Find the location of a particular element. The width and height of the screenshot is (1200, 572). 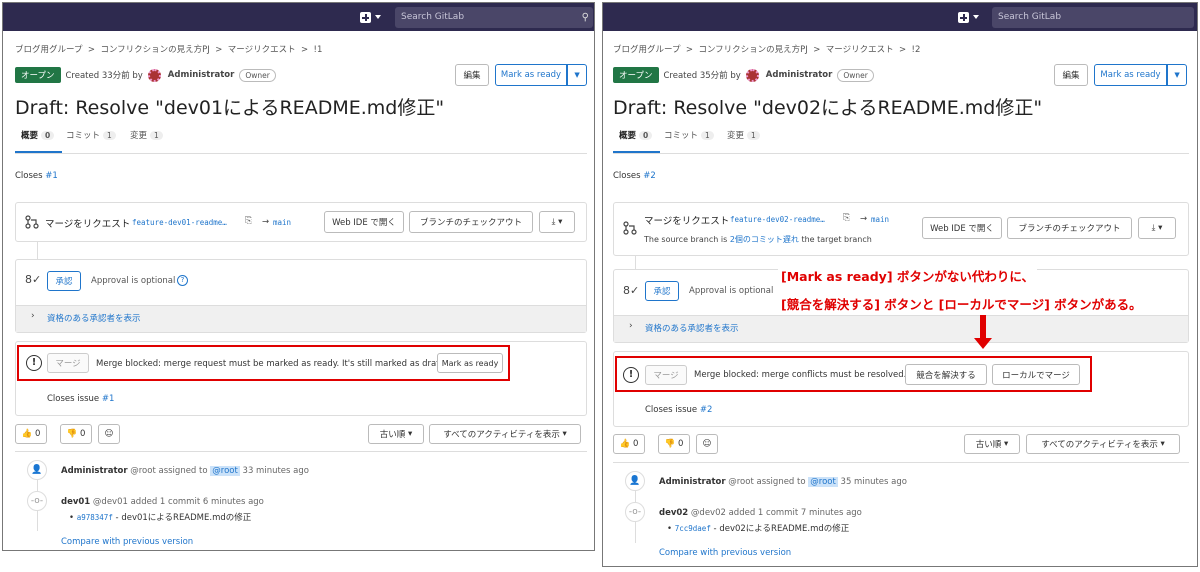

thumbs-down-icon: 👎 is located at coordinates (670, 444).